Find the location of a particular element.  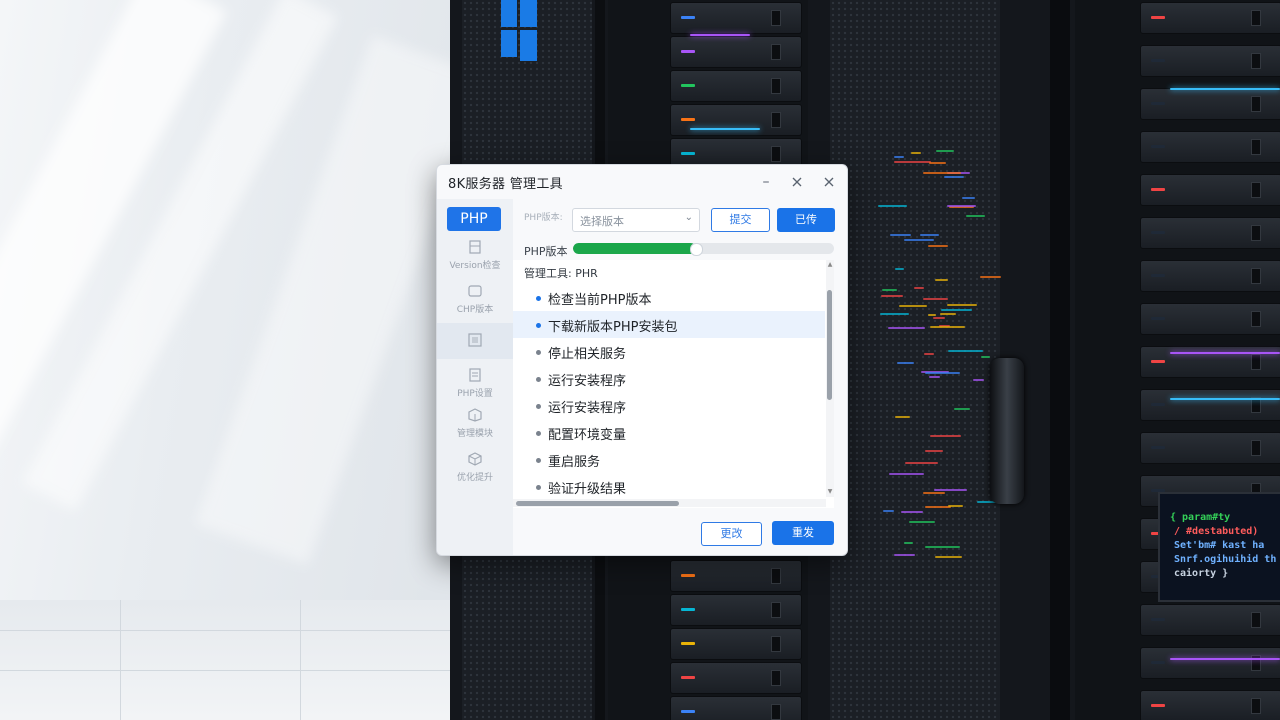

list-item: 配置环境变量 is located at coordinates (669, 432).